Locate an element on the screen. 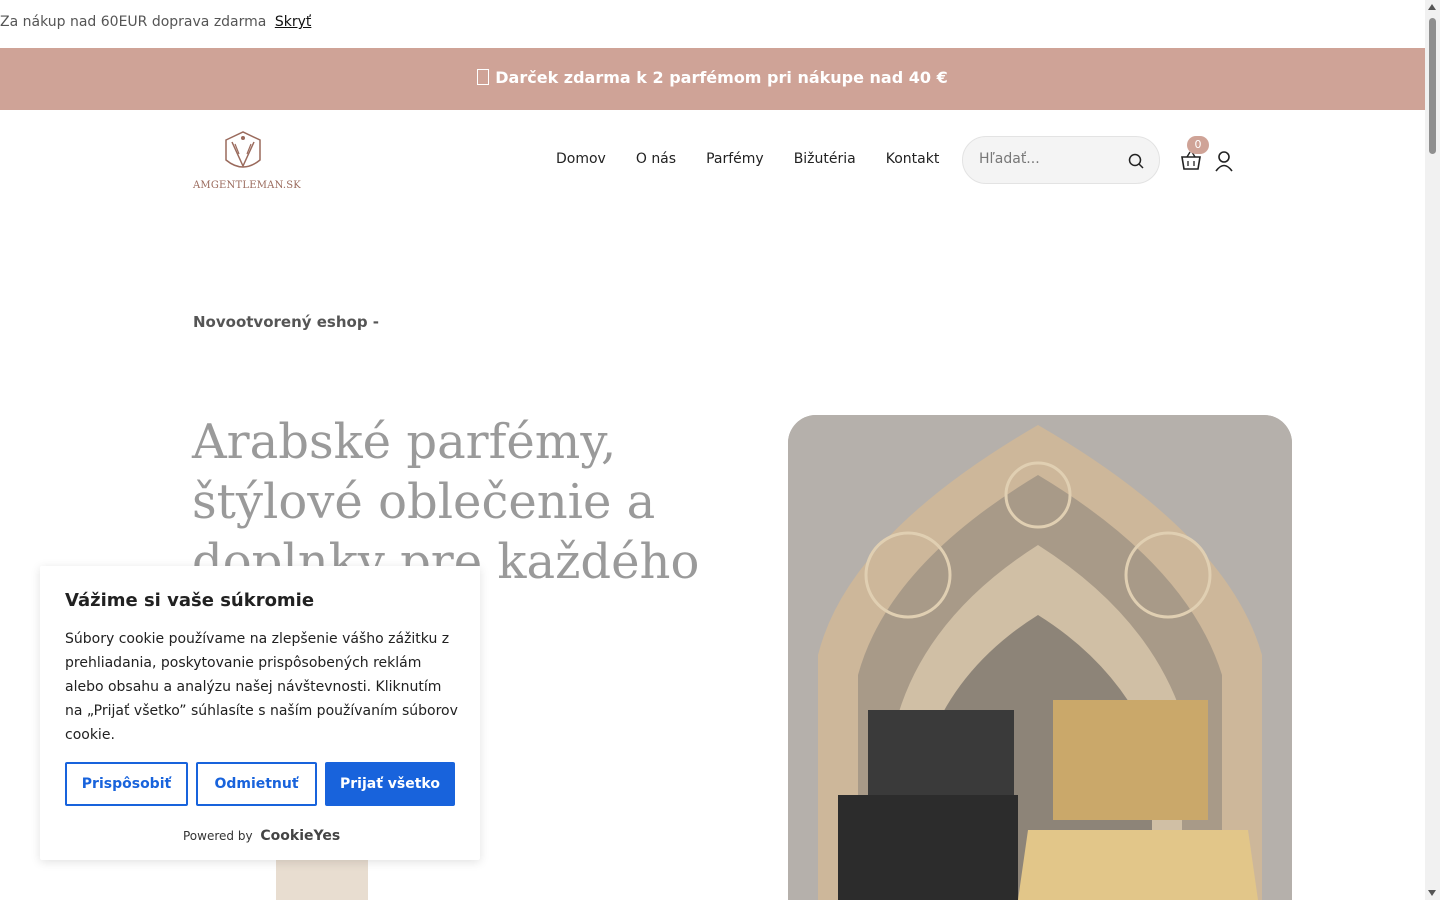 The image size is (1440, 900). search-box is located at coordinates (1061, 160).